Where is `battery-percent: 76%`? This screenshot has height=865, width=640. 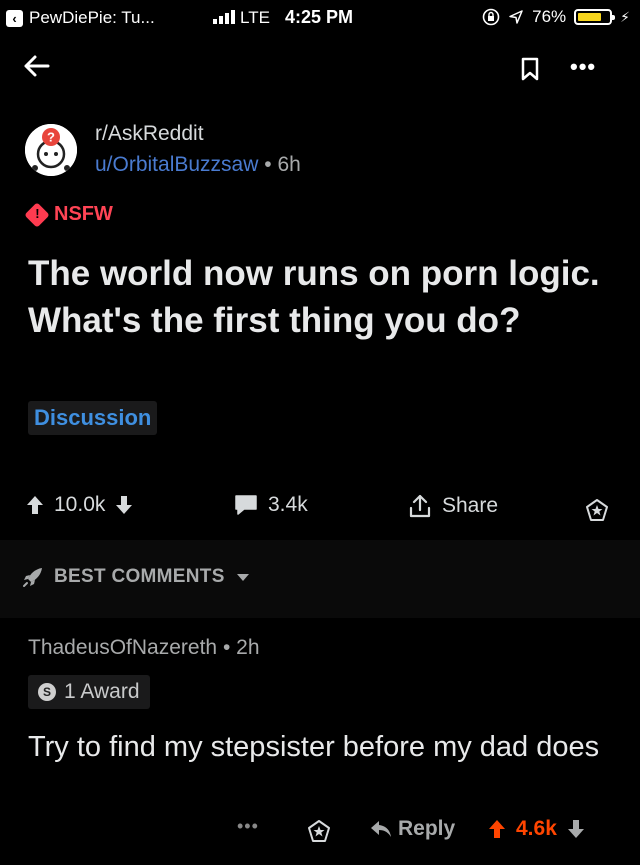
battery-percent: 76% is located at coordinates (549, 16).